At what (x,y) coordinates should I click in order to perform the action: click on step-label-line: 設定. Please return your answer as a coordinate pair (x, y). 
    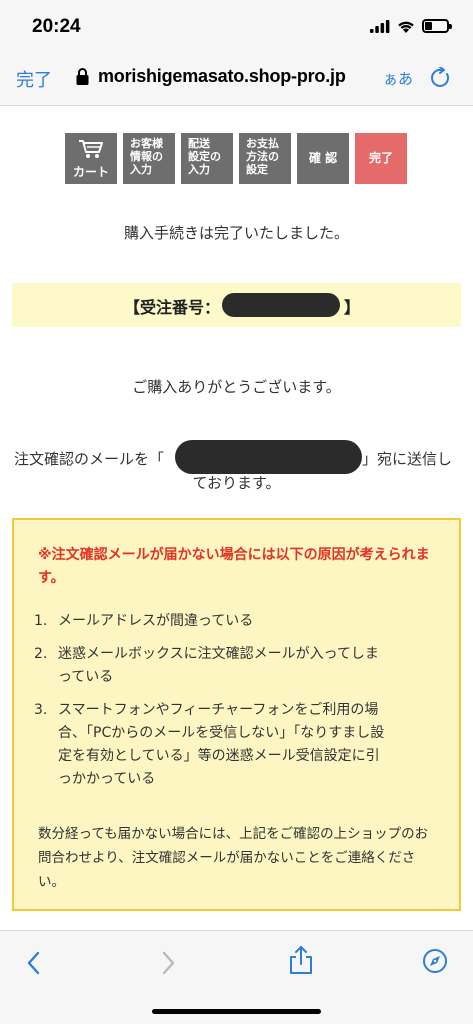
    Looking at the image, I should click on (257, 169).